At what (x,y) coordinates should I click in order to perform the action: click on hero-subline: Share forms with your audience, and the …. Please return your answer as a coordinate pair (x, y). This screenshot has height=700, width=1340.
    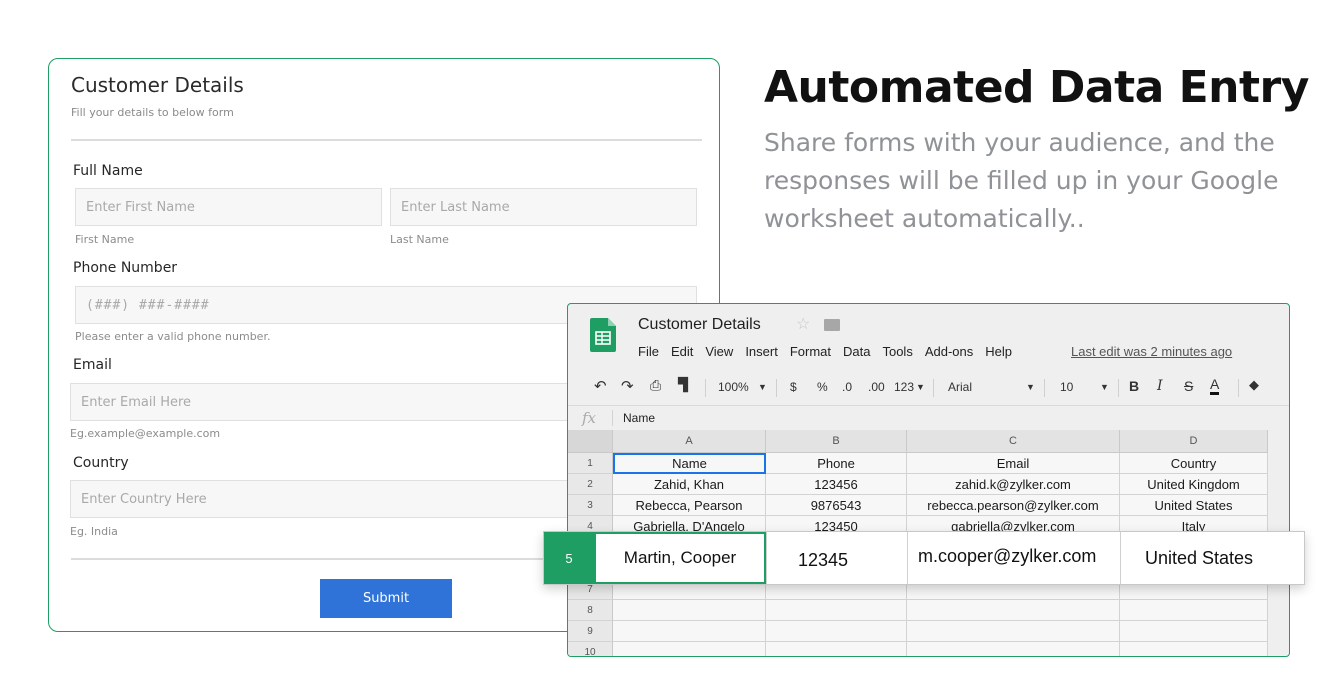
    Looking at the image, I should click on (1021, 180).